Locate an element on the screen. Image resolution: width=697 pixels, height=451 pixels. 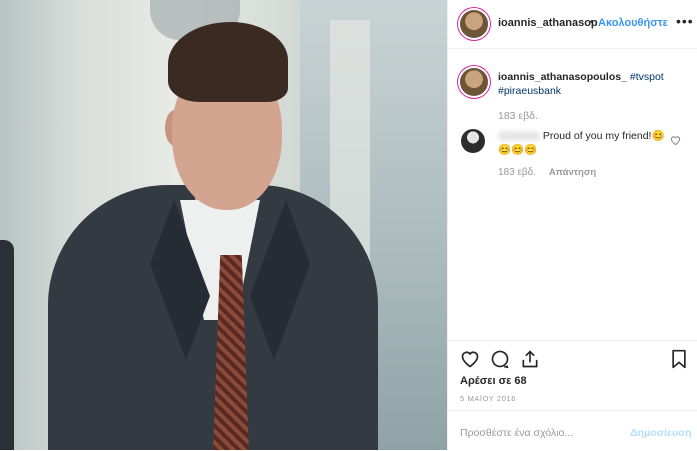
more-options-icon: ••• is located at coordinates (685, 21).